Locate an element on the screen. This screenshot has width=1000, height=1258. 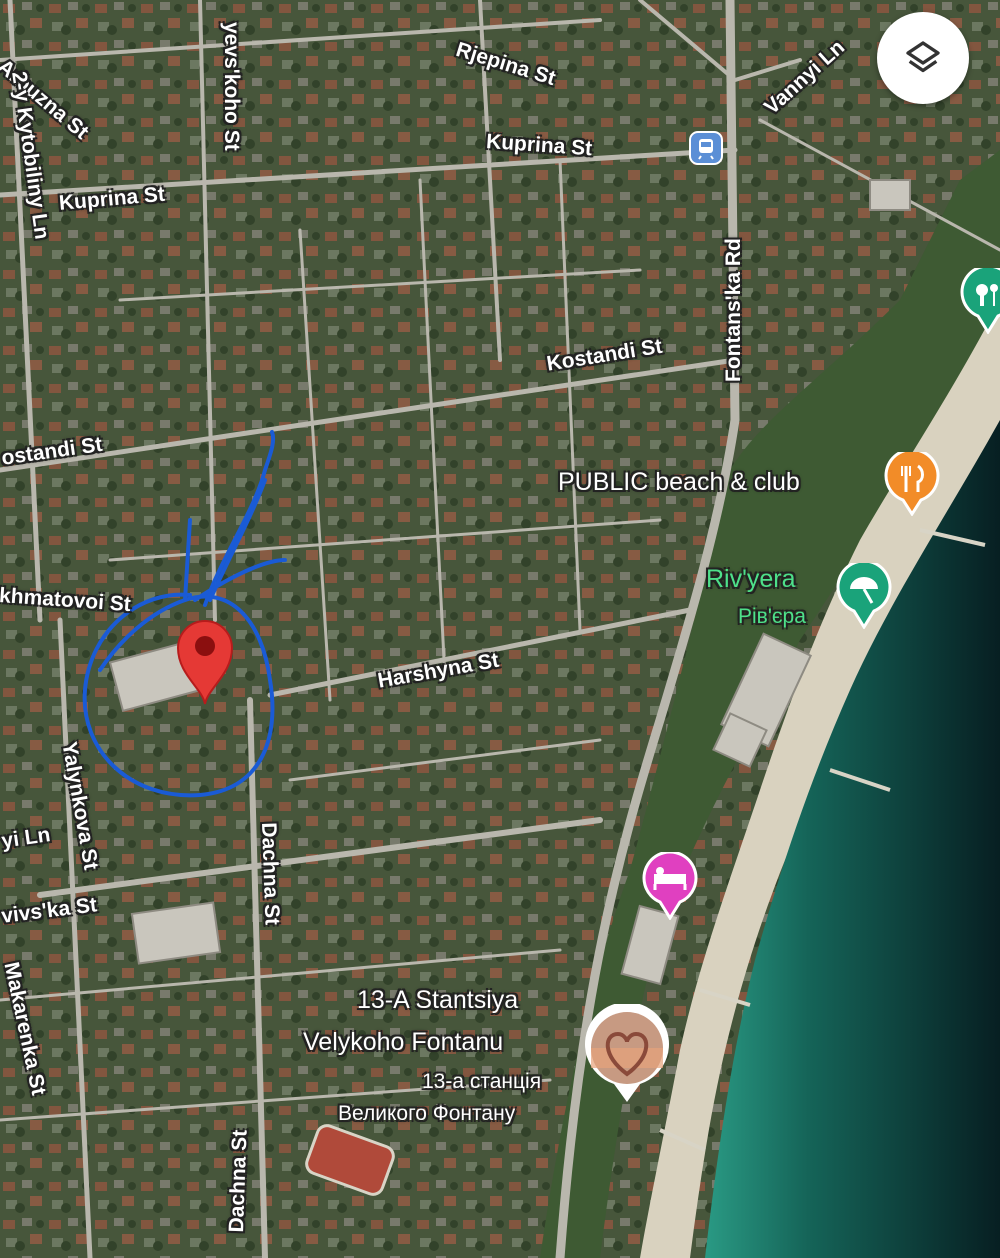
layers-button is located at coordinates (923, 58).